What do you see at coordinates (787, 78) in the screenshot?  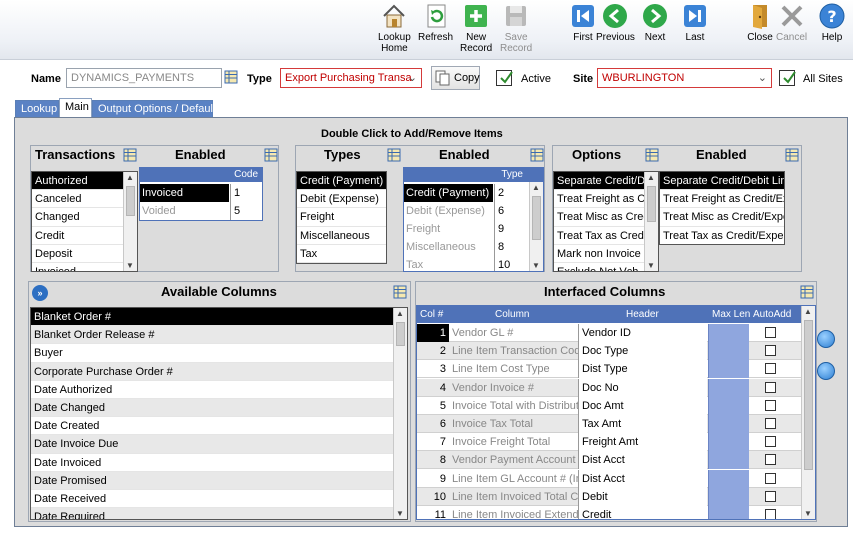 I see `all-sites-checkbox` at bounding box center [787, 78].